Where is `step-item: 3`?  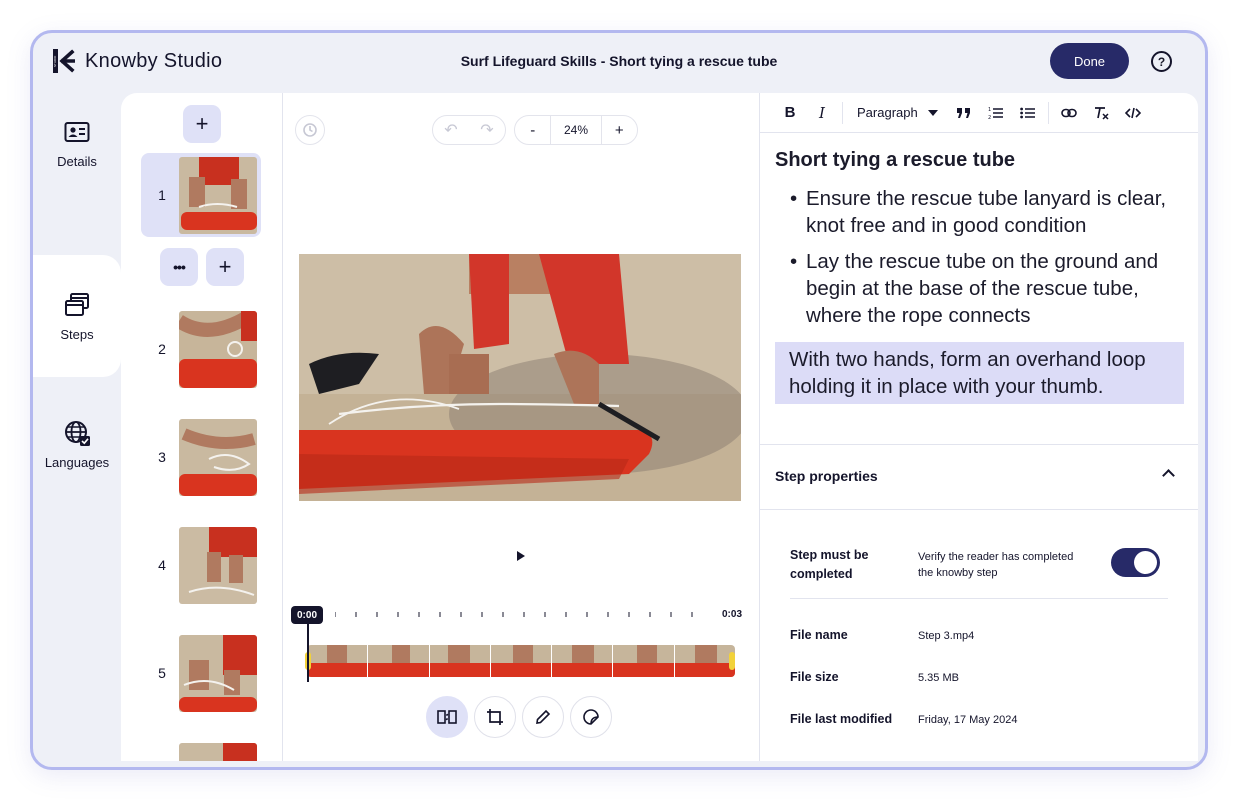
step-item: 3 is located at coordinates (201, 457).